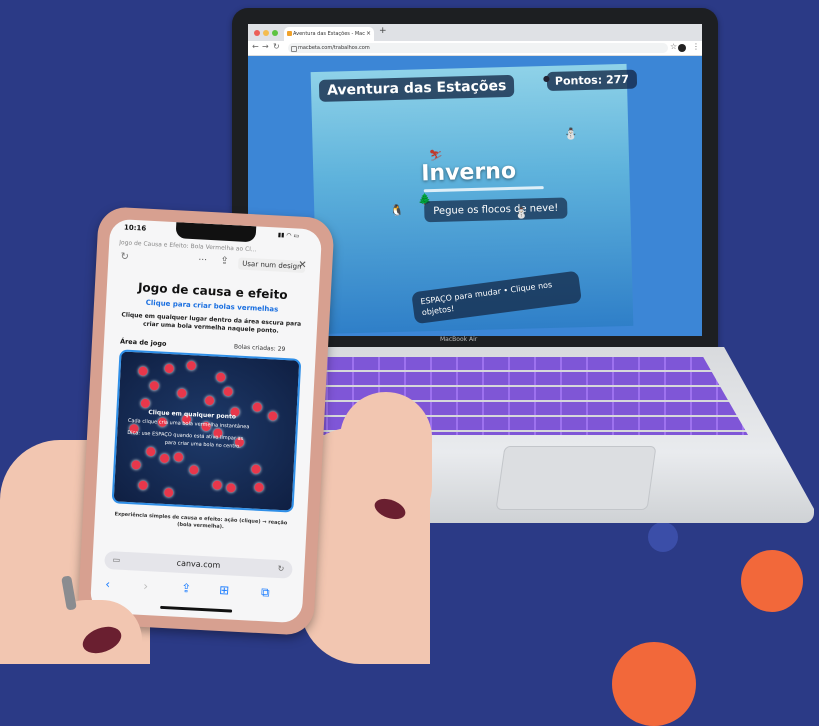  What do you see at coordinates (288, 235) in the screenshot?
I see `status-icons: ▮▮ ◠ ▭` at bounding box center [288, 235].